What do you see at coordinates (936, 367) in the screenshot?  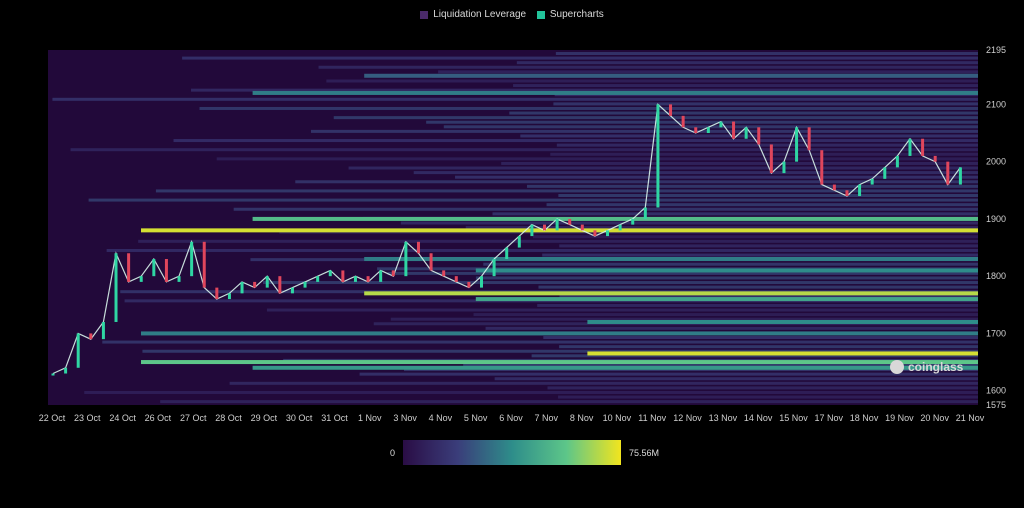 I see `watermark-text: coinglass` at bounding box center [936, 367].